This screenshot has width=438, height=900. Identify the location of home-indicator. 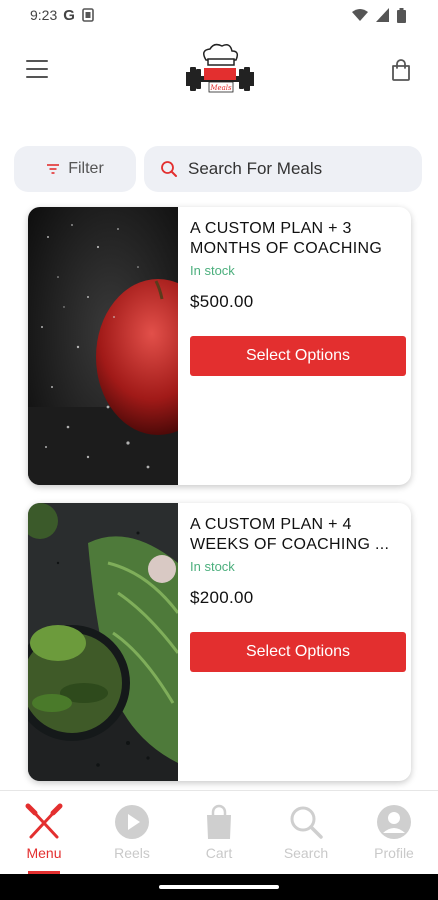
(219, 887).